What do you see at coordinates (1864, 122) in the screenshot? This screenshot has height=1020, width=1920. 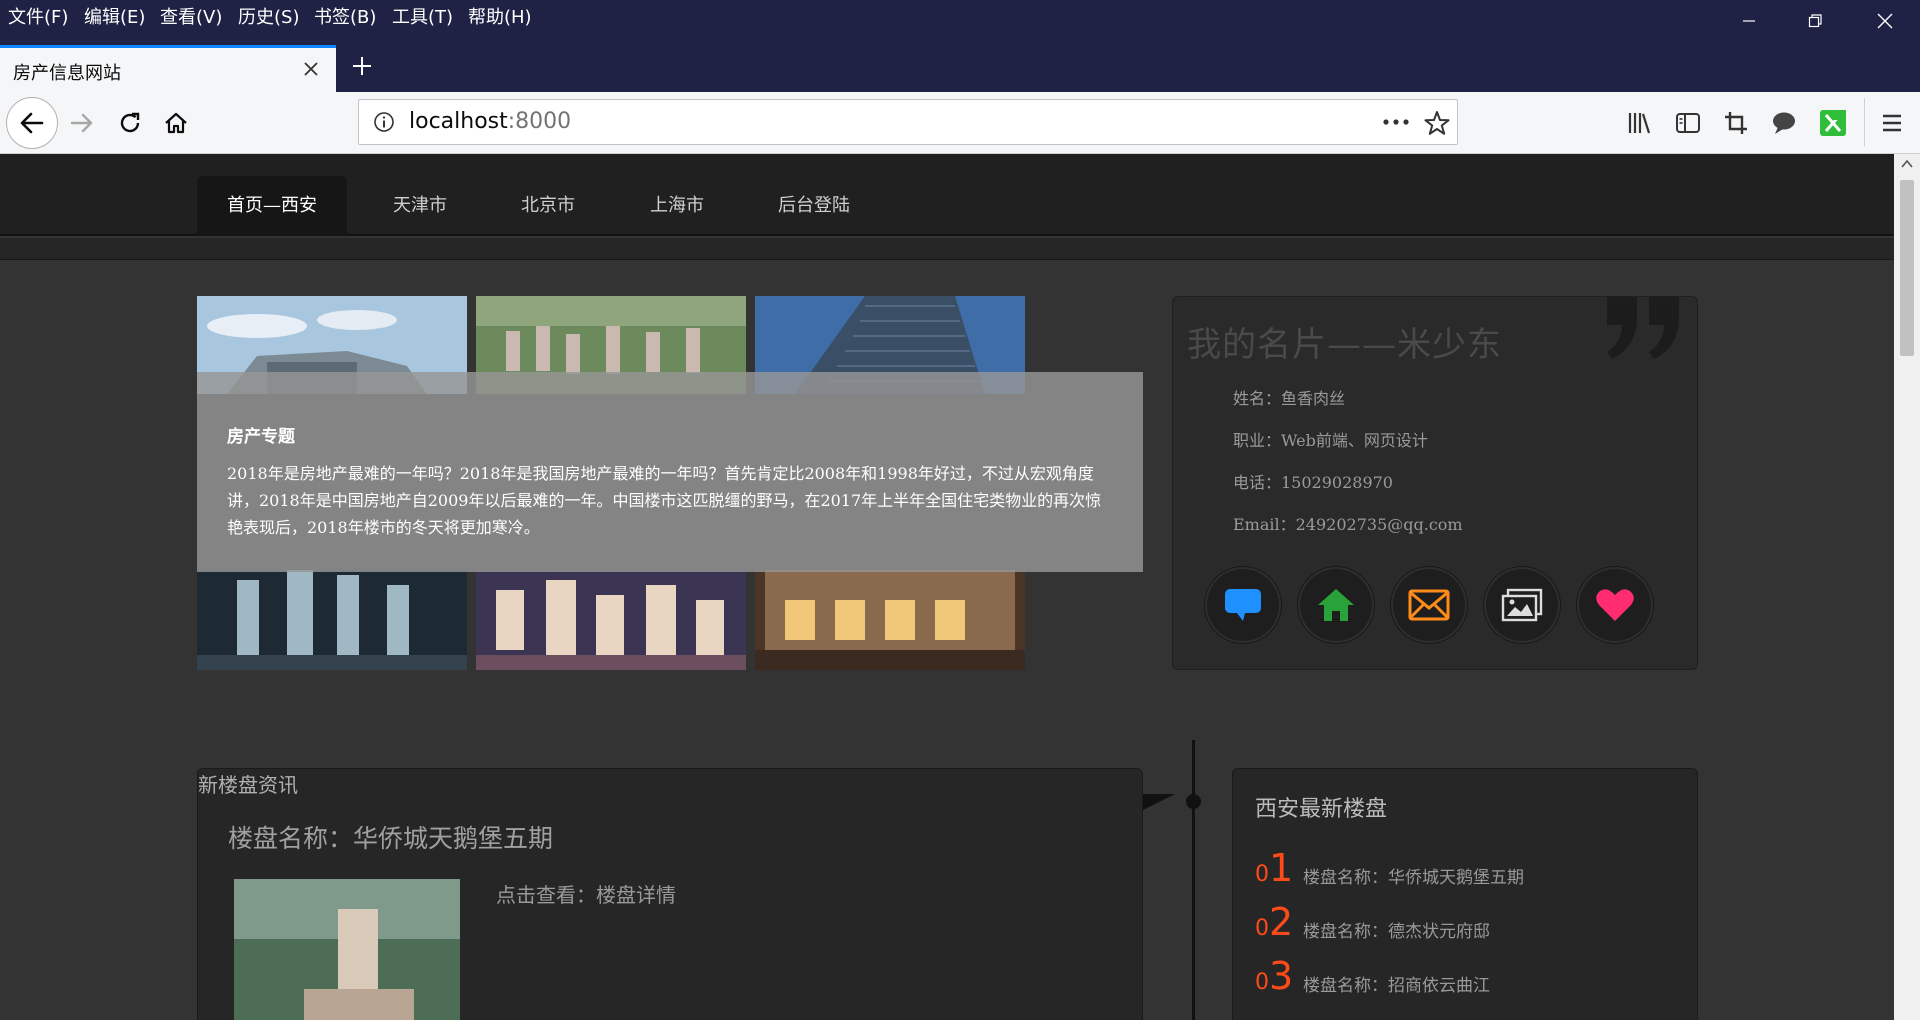 I see `toolbar-divider` at bounding box center [1864, 122].